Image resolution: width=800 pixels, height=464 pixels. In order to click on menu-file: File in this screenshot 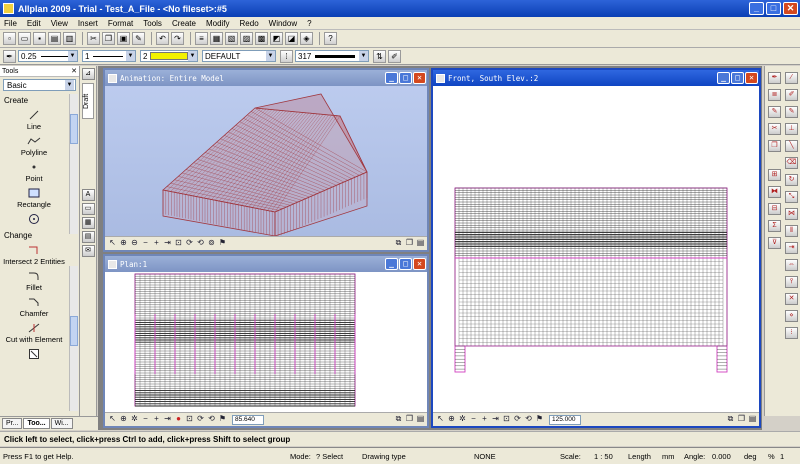, I will do `click(11, 23)`.